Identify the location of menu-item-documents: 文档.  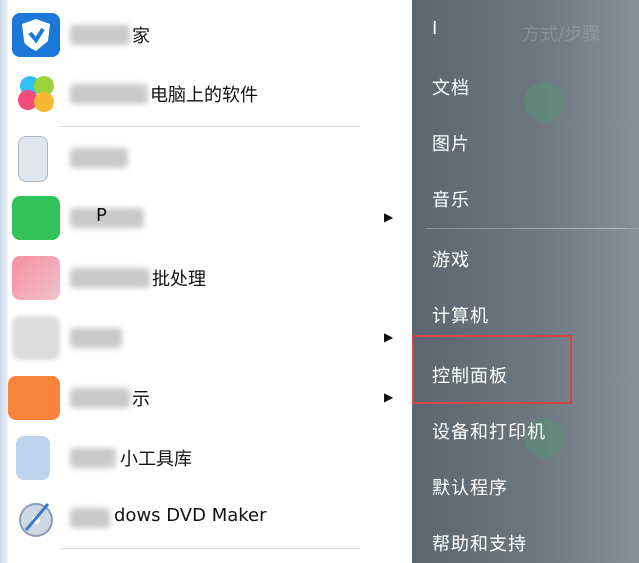
(451, 87).